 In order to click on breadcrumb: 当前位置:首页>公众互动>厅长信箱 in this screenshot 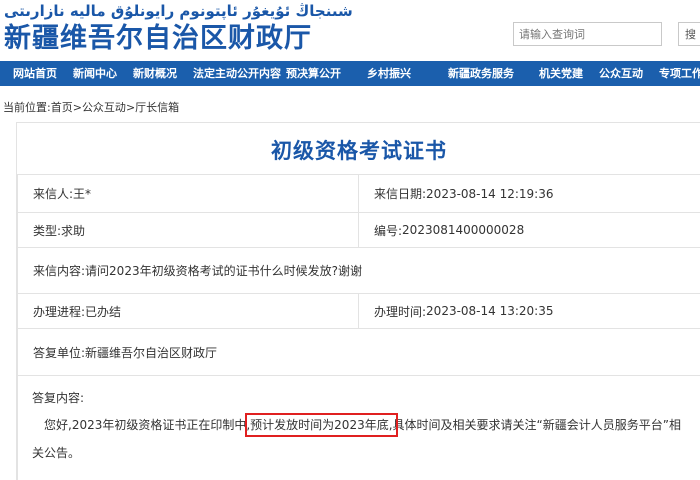, I will do `click(91, 107)`.